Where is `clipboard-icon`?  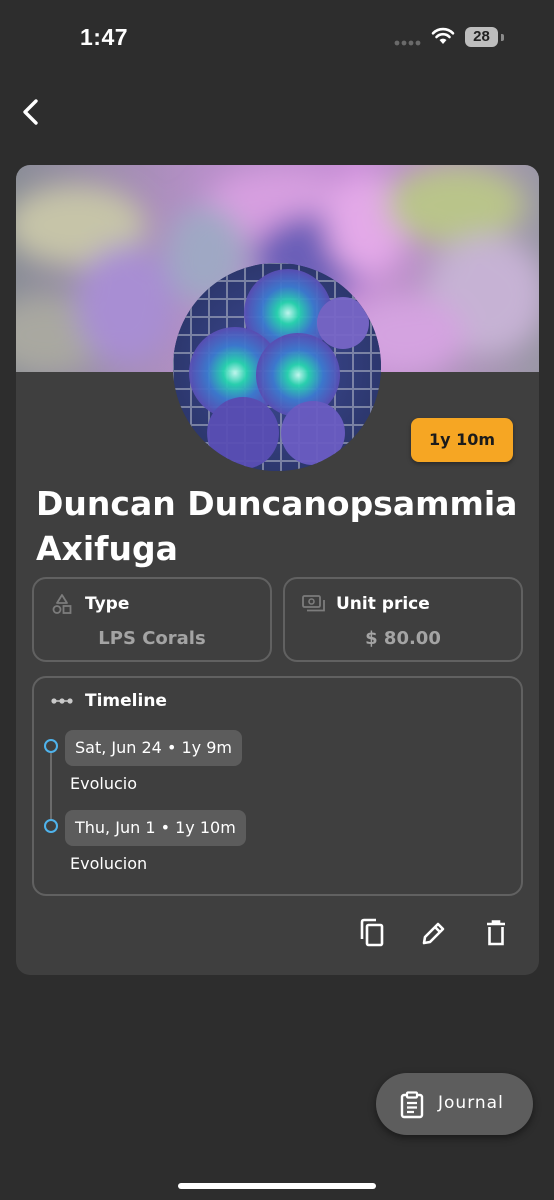 clipboard-icon is located at coordinates (412, 1105).